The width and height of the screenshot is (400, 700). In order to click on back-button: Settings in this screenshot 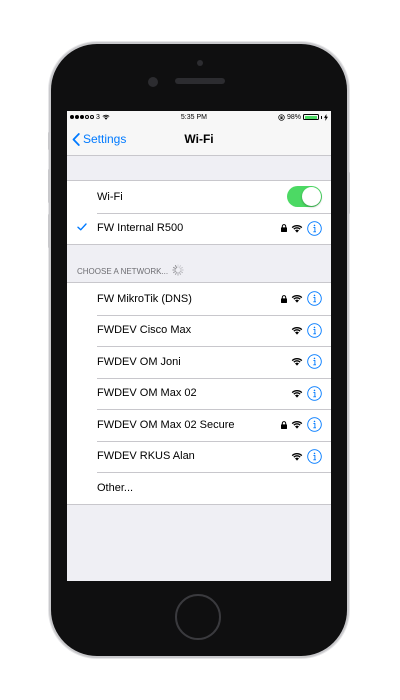, I will do `click(99, 139)`.